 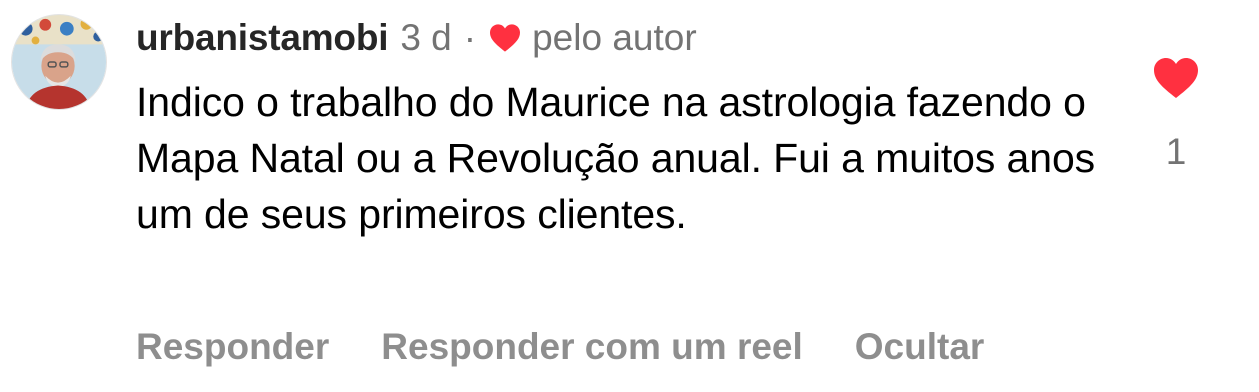 I want to click on like-button, so click(x=1176, y=78).